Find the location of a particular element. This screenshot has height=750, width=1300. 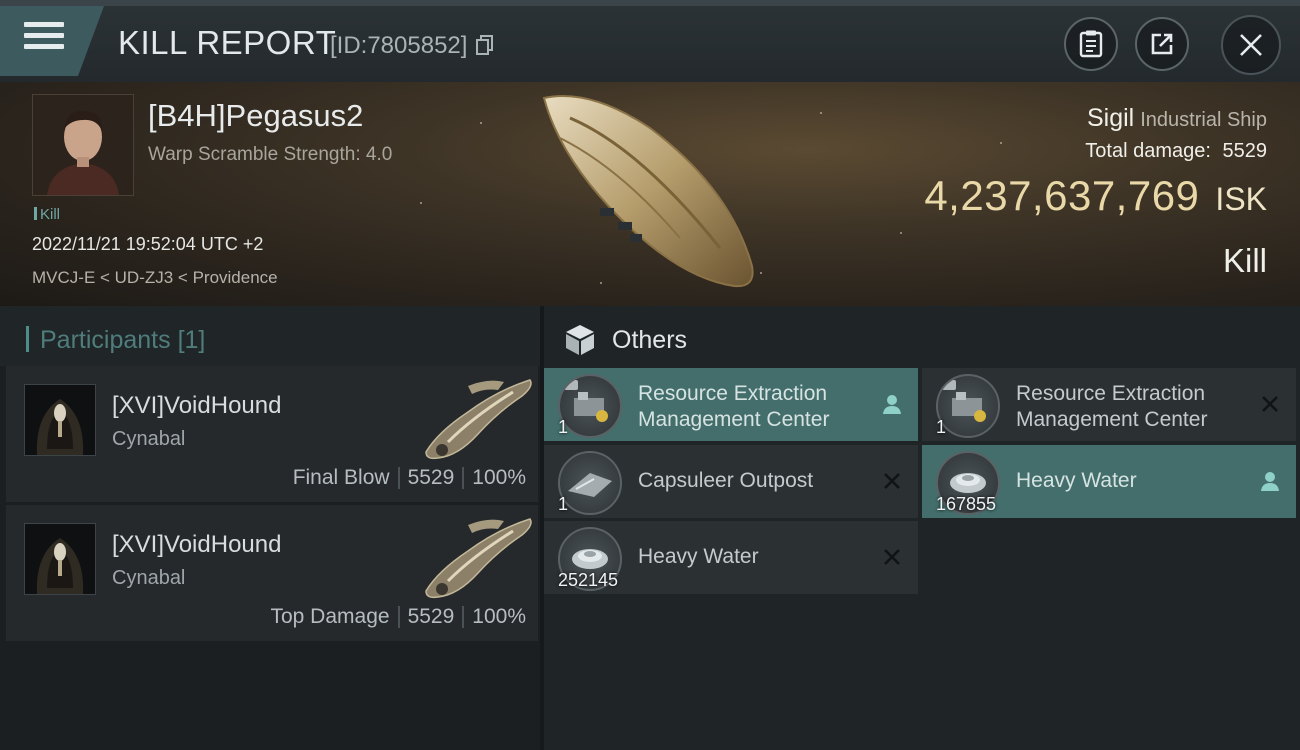

share-button is located at coordinates (1162, 44).